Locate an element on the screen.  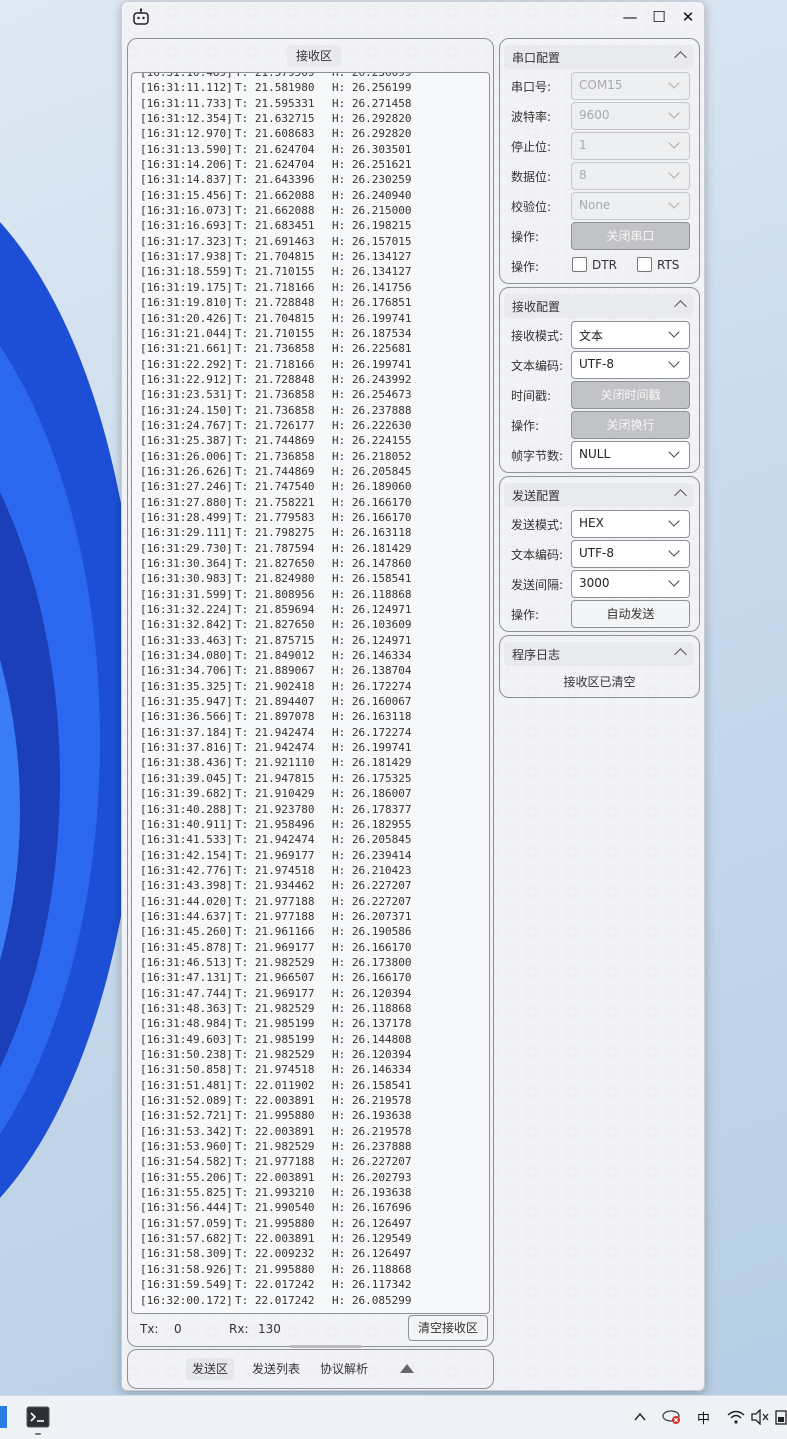
expand-up-icon is located at coordinates (407, 1368).